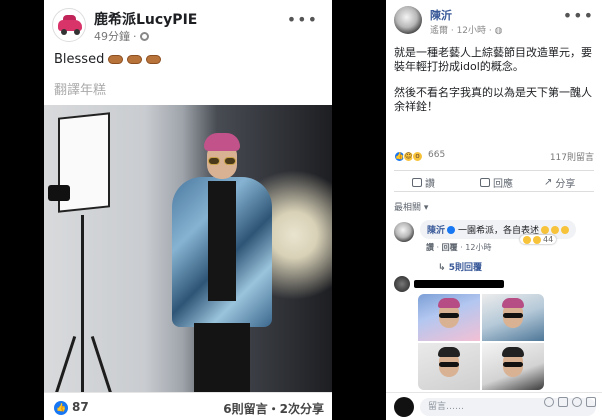  What do you see at coordinates (441, 15) in the screenshot?
I see `right-author-name: 陳沂` at bounding box center [441, 15].